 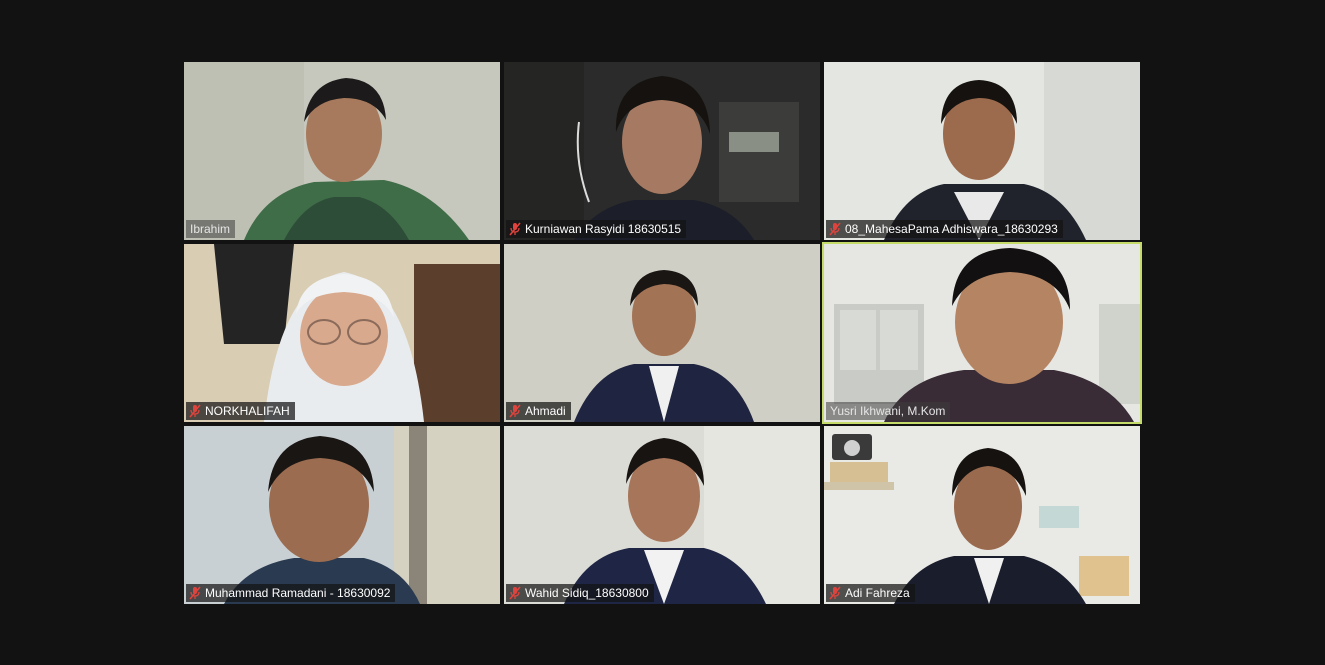 I want to click on participant-name-tag: Wahid Sidiq_18630800, so click(x=580, y=593).